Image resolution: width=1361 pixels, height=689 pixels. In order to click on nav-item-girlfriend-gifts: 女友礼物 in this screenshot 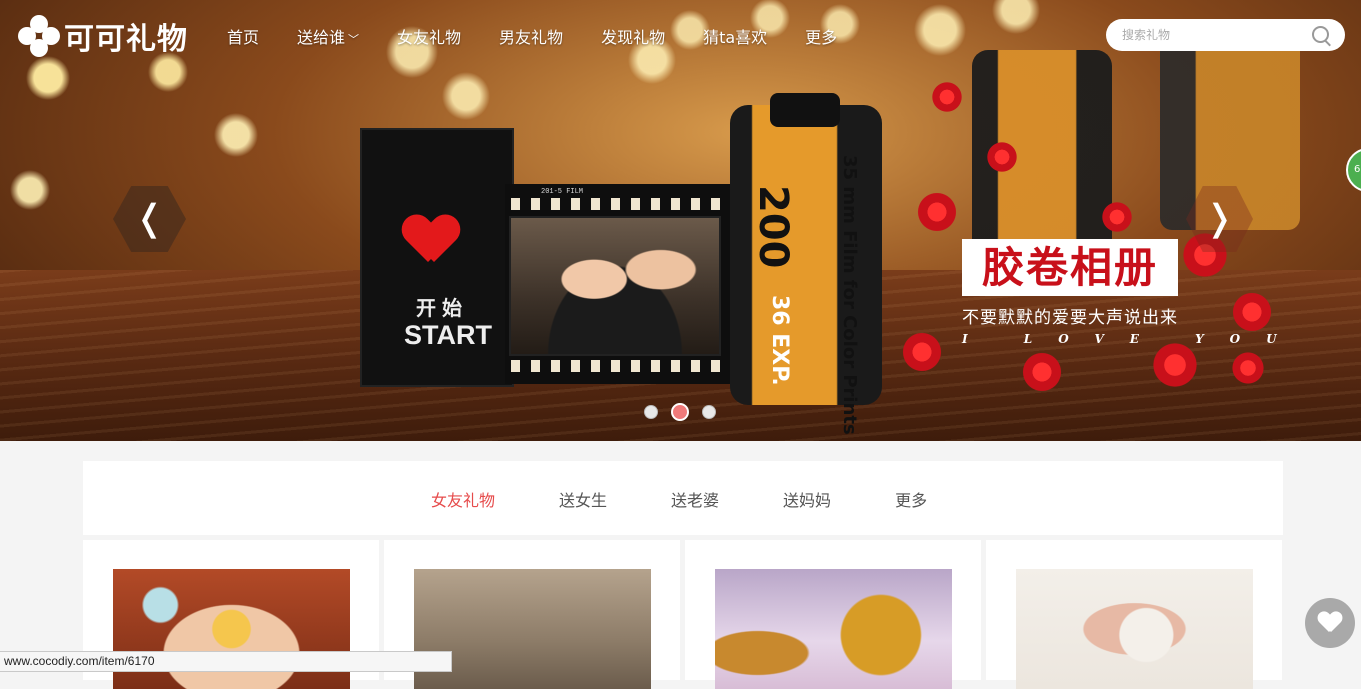, I will do `click(429, 36)`.